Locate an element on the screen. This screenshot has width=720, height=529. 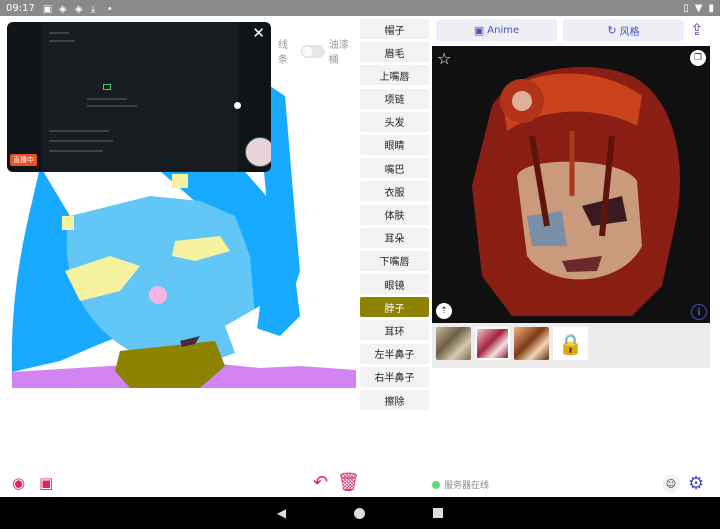
image-icon: ▣ is located at coordinates (46, 483).